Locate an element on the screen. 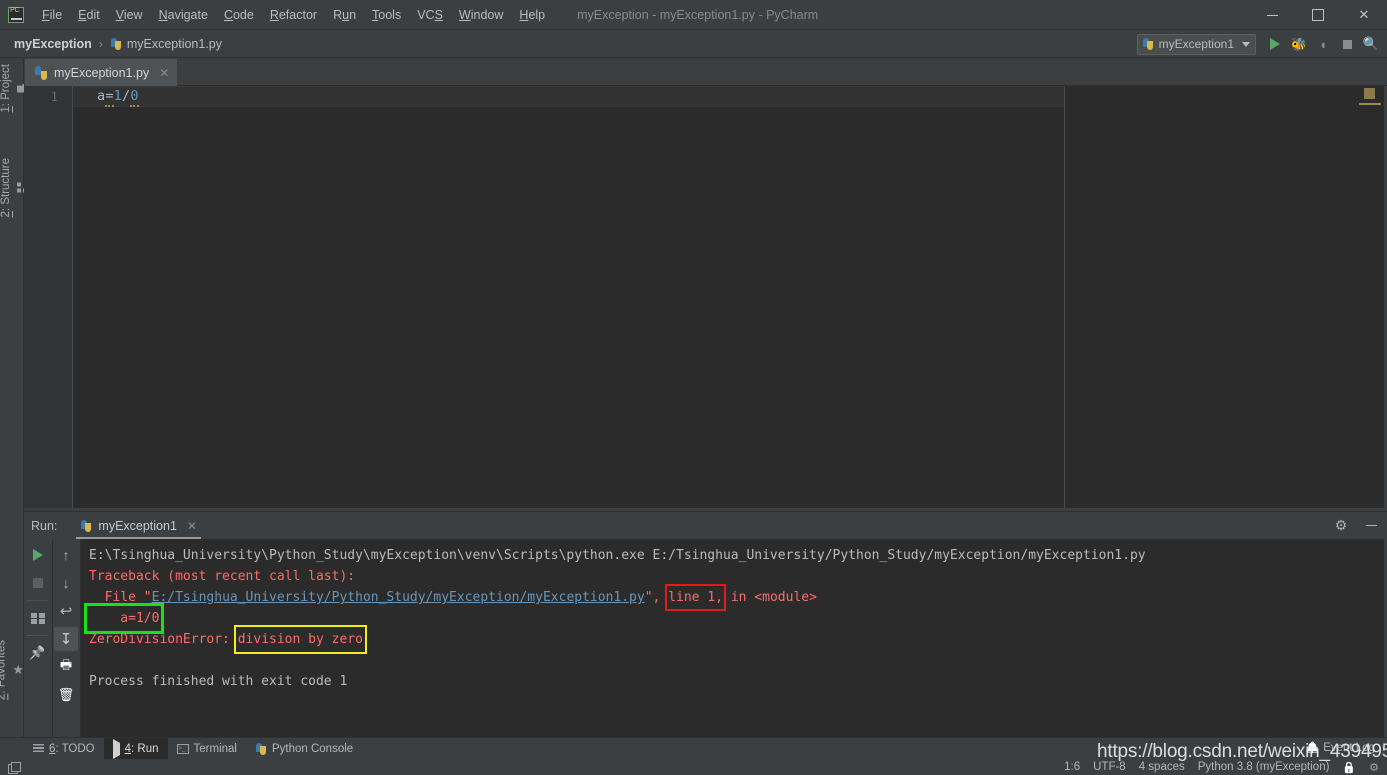 This screenshot has width=1387, height=775. structure-icon is located at coordinates (20, 188).